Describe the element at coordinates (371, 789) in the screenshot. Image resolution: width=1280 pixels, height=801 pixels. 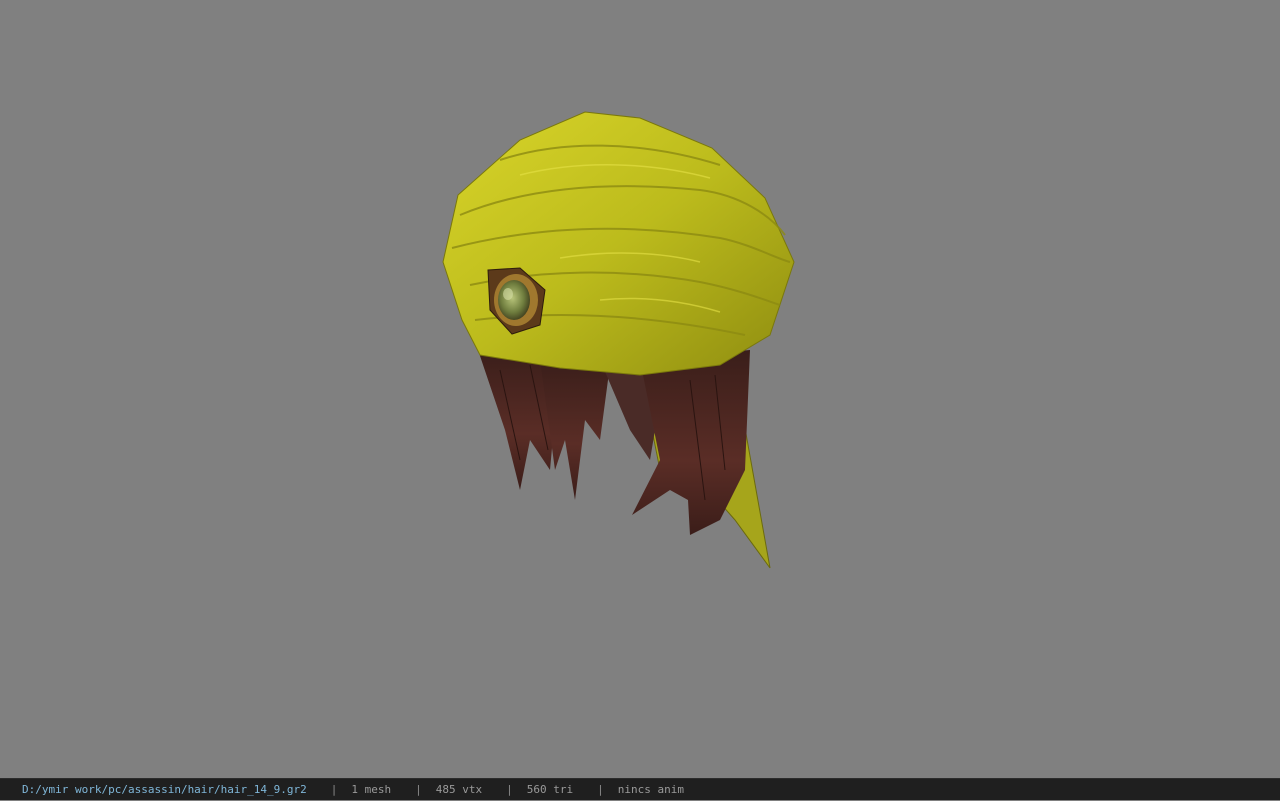
I see `mesh-count-label: 1 mesh` at that location.